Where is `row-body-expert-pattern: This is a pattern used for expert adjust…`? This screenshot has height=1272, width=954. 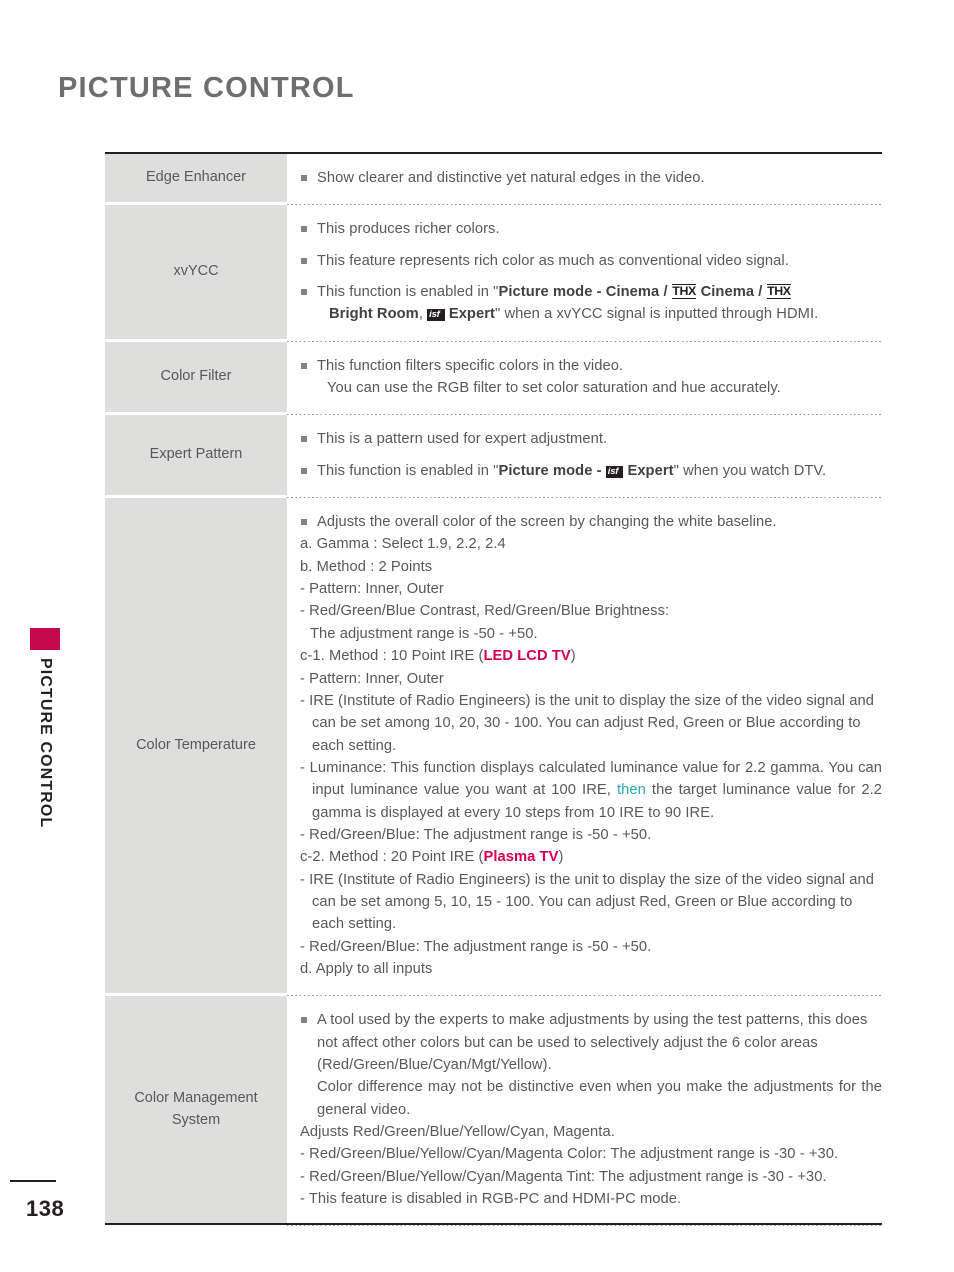
row-body-expert-pattern: This is a pattern used for expert adjust… is located at coordinates (584, 456).